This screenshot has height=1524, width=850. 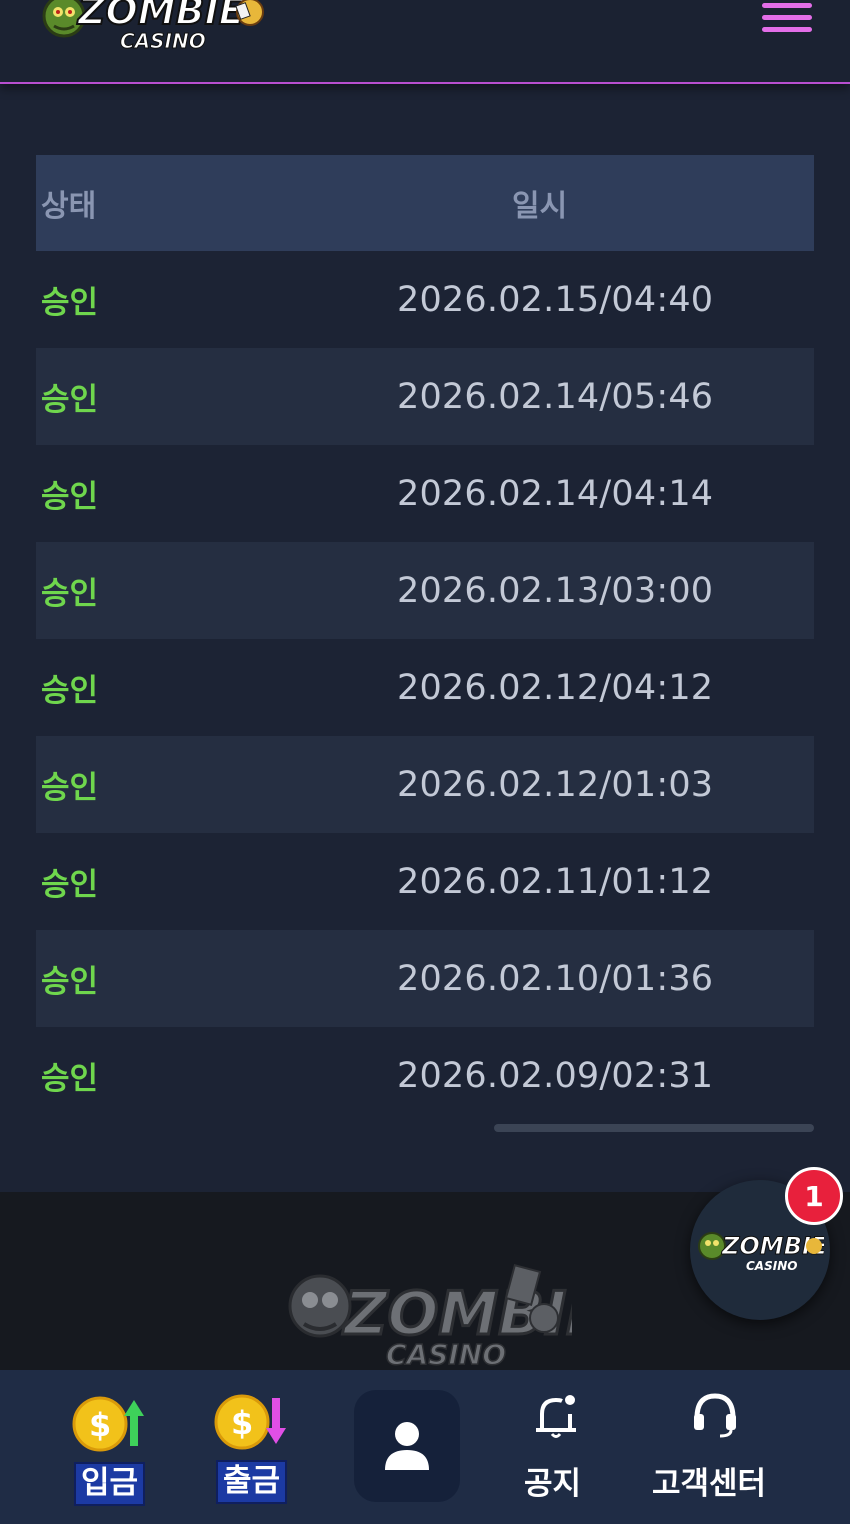 I want to click on date-cell: 2026.02.09/02:31, so click(x=555, y=1075).